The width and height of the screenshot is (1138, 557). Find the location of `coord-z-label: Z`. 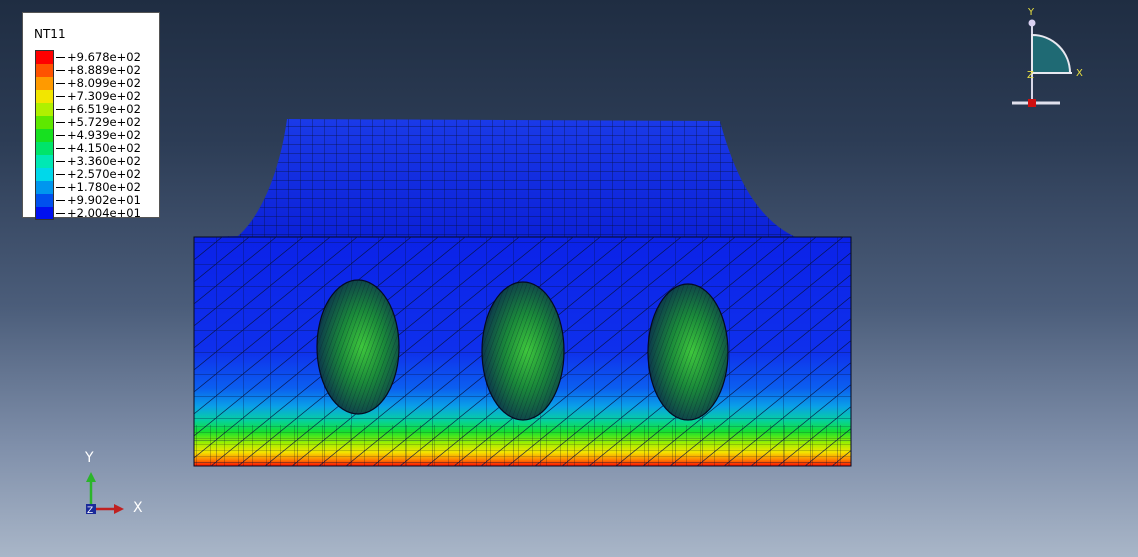

coord-z-label: Z is located at coordinates (90, 511).